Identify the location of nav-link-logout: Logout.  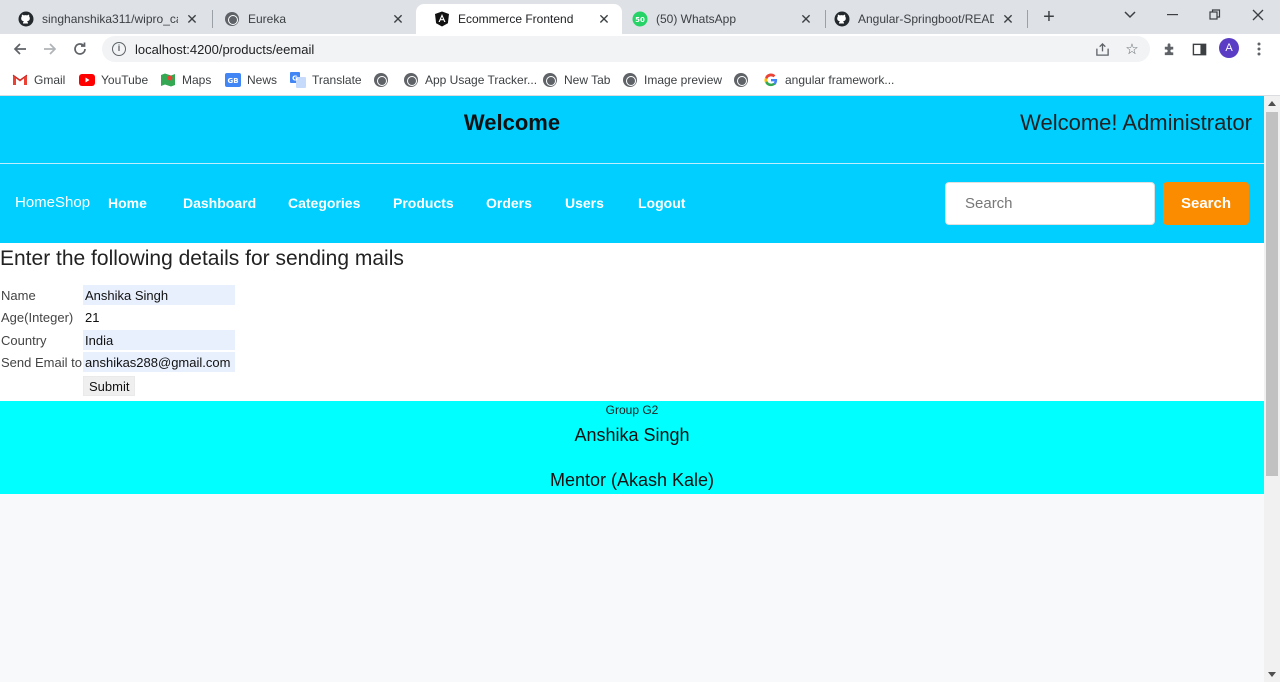
(661, 203).